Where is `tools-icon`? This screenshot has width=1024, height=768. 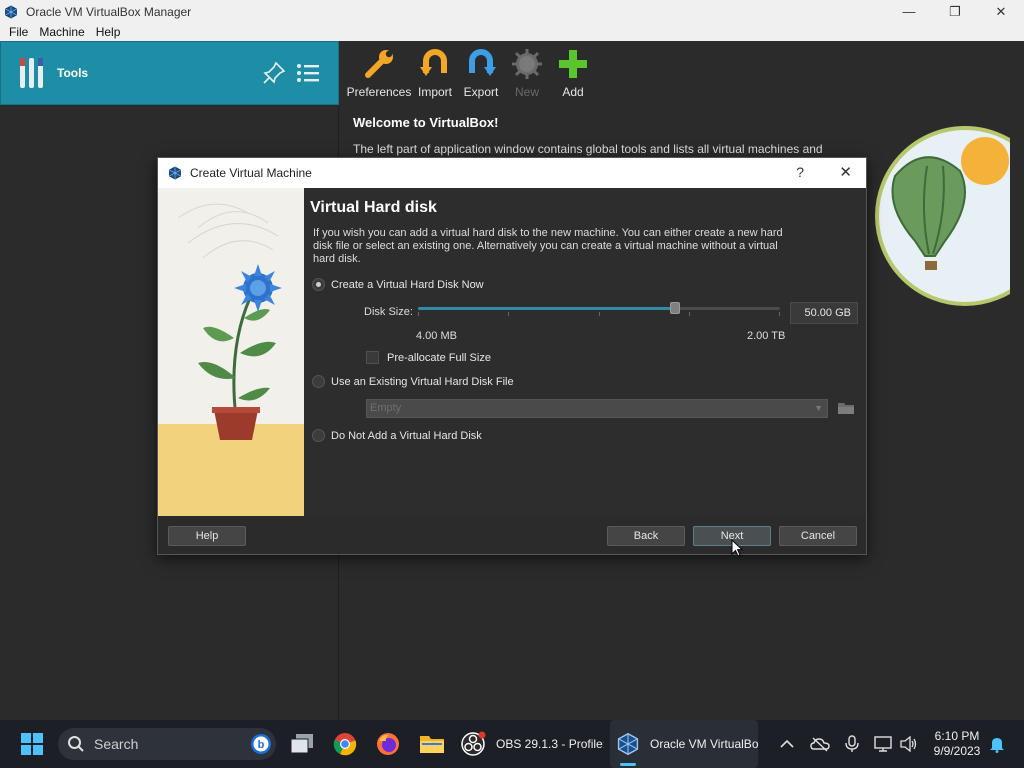 tools-icon is located at coordinates (31, 73).